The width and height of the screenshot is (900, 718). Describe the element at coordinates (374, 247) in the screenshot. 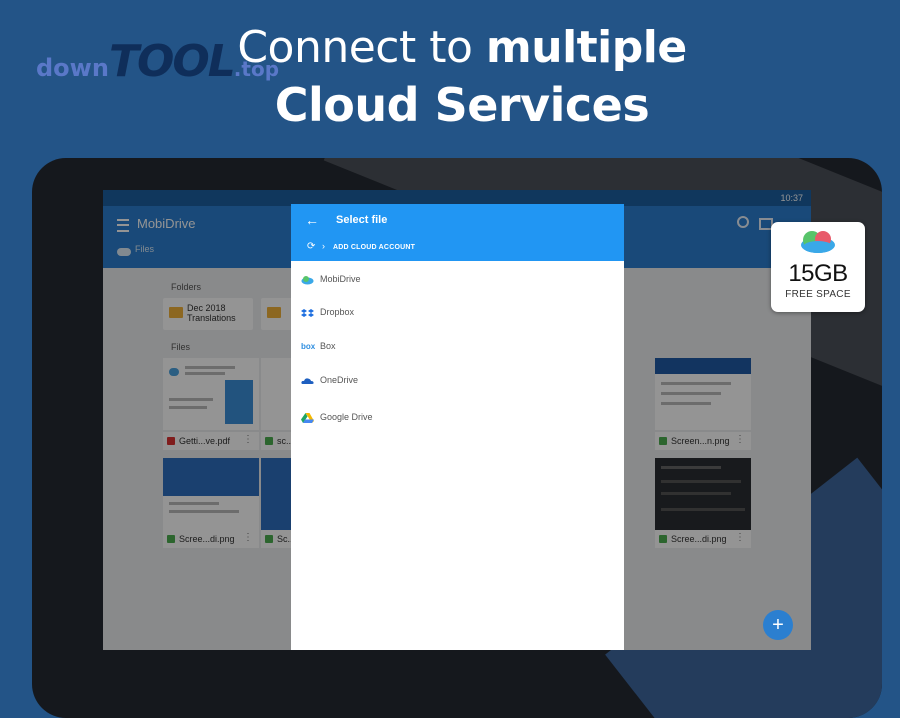

I see `add-cloud-account-button: ADD CLOUD ACCOUNT` at that location.